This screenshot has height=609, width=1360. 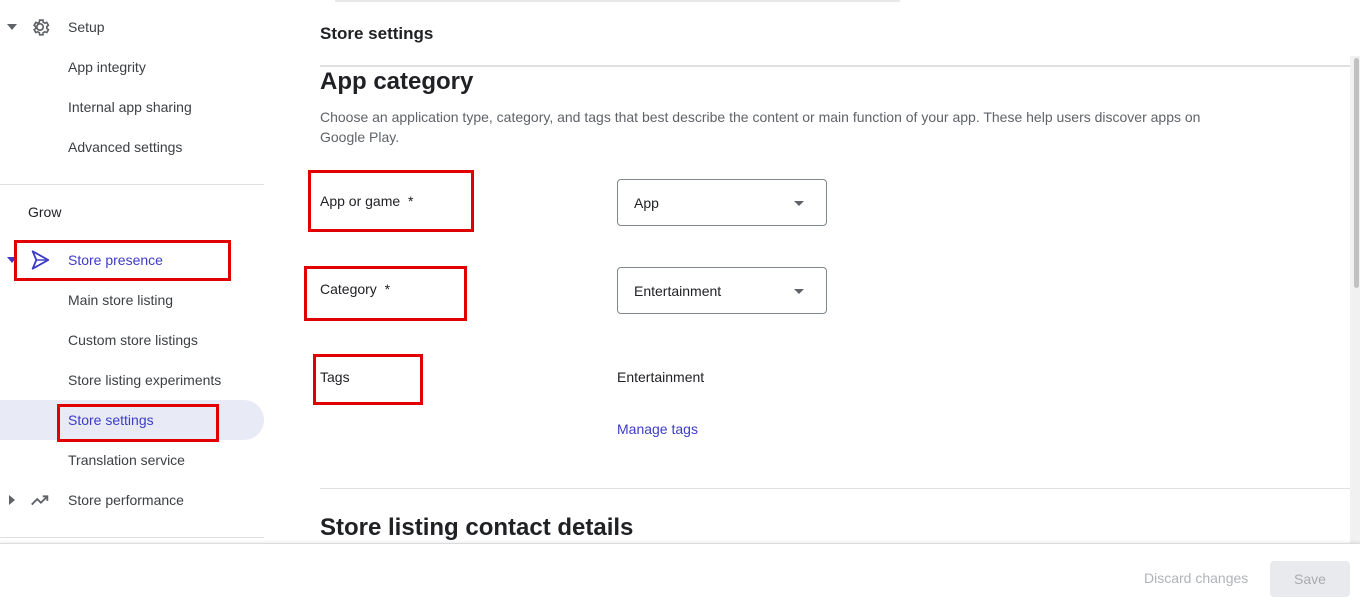 I want to click on sidebar-item-label: Store performance, so click(x=126, y=500).